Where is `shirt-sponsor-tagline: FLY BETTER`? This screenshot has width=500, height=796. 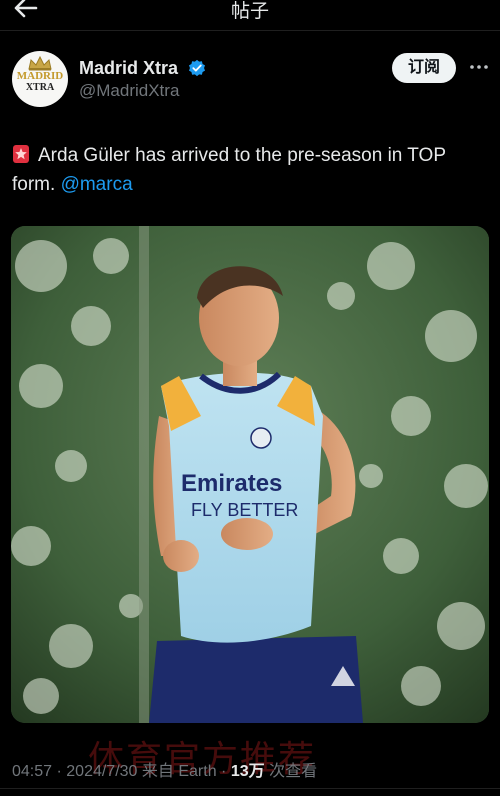
shirt-sponsor-tagline: FLY BETTER is located at coordinates (244, 510).